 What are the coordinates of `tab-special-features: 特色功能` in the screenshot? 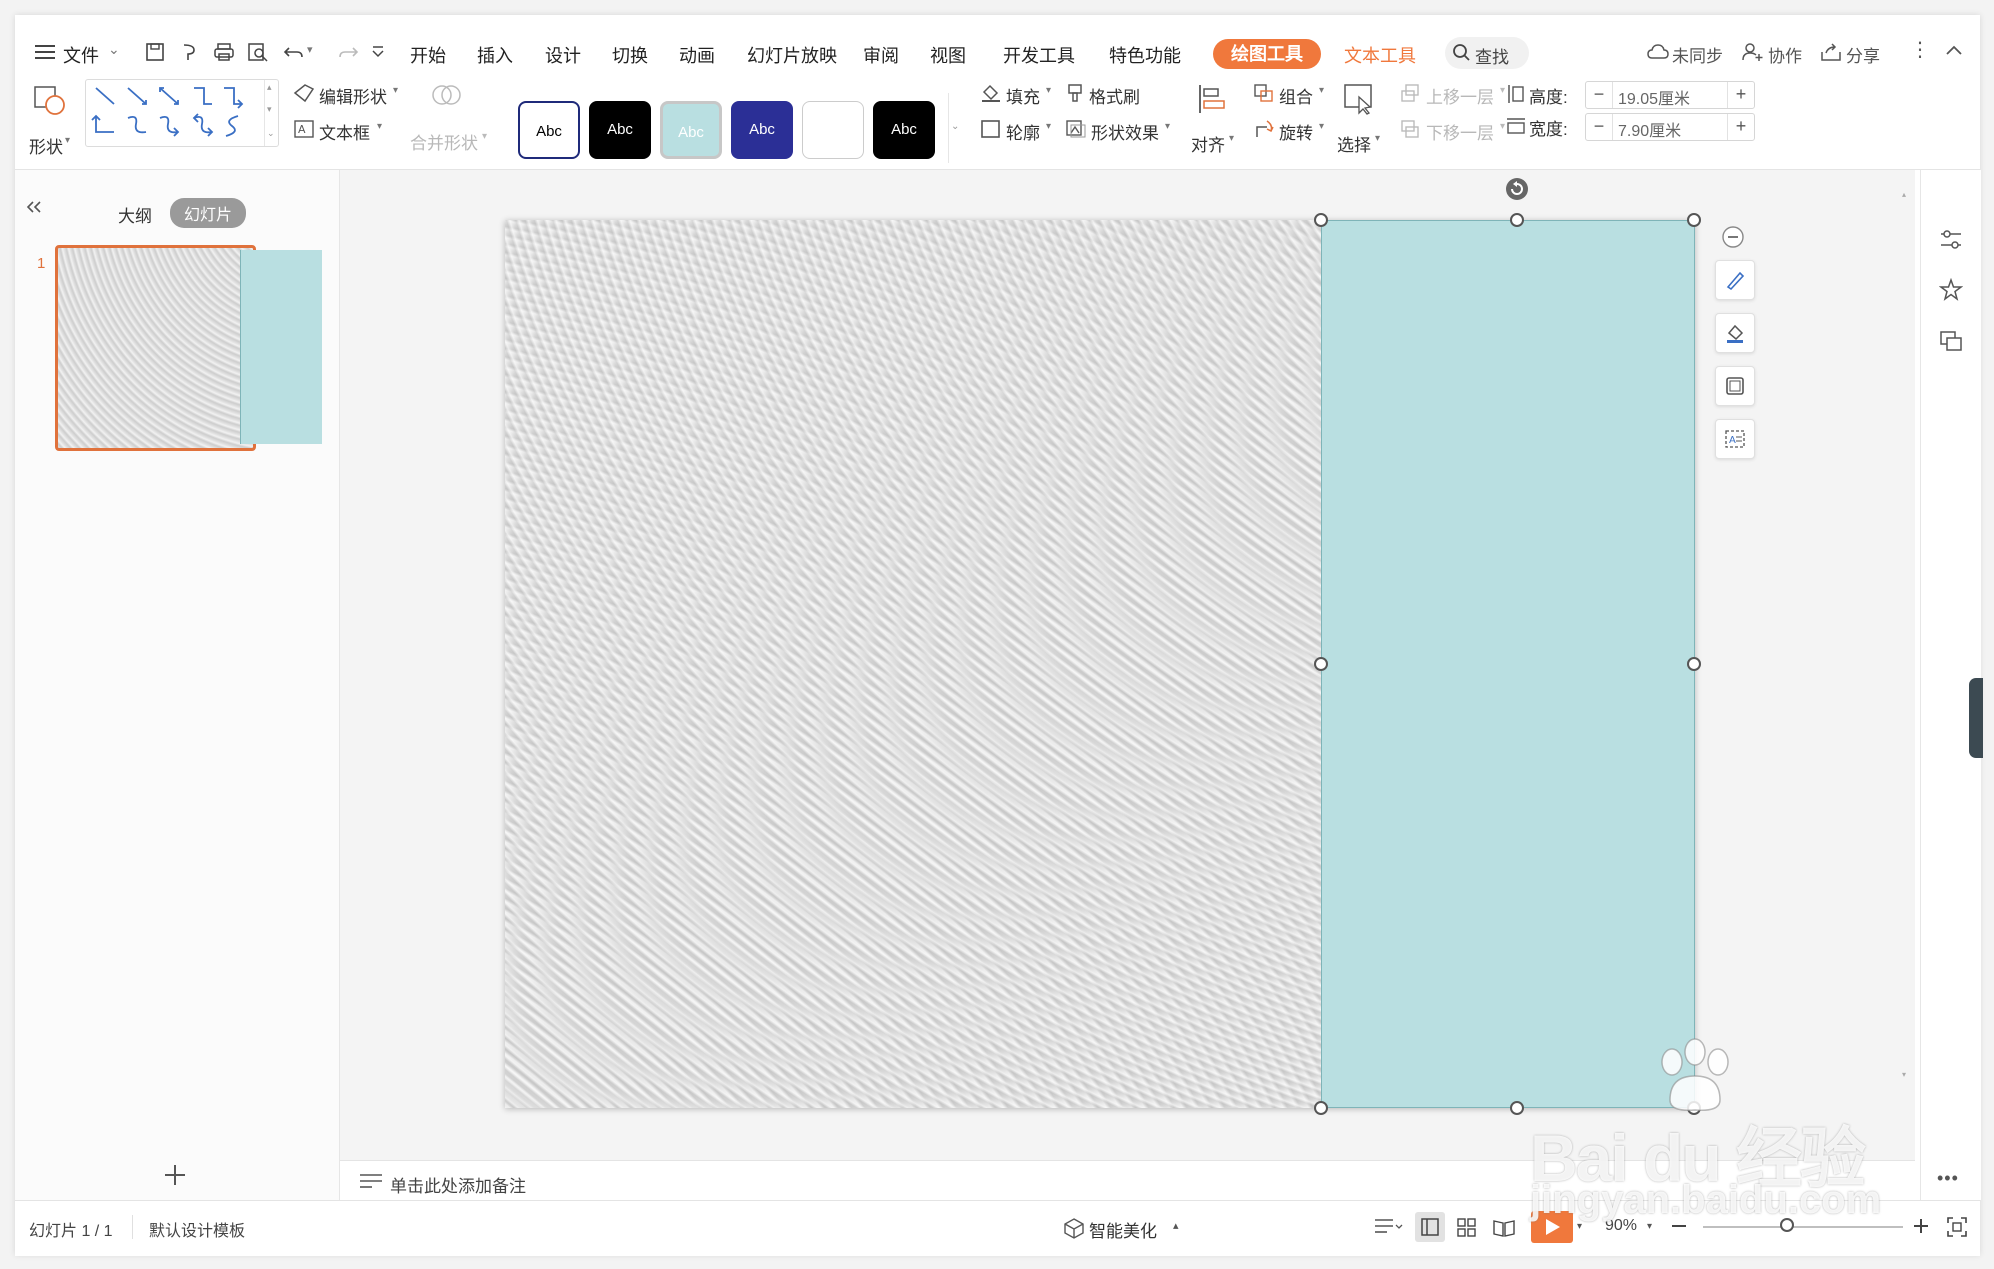 It's located at (1145, 55).